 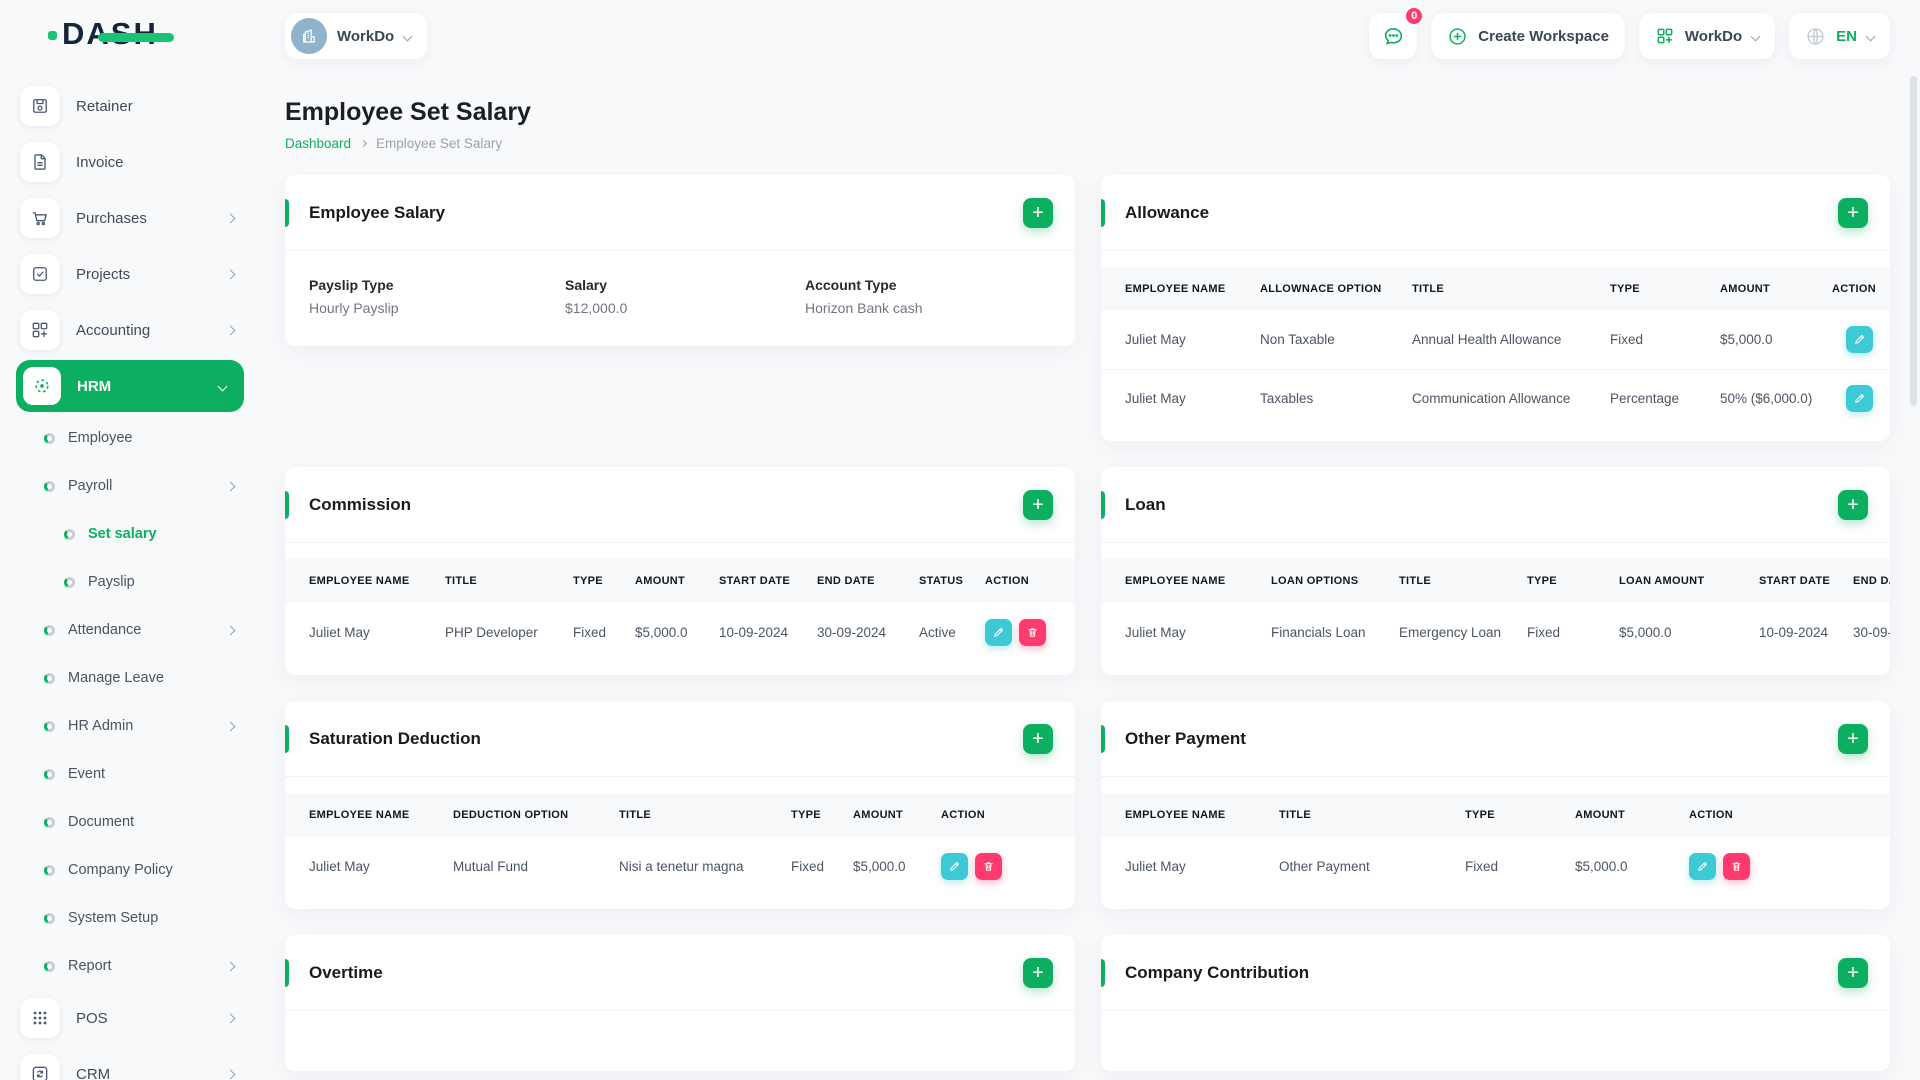 I want to click on sidebar-item-employee: Employee, so click(x=138, y=438).